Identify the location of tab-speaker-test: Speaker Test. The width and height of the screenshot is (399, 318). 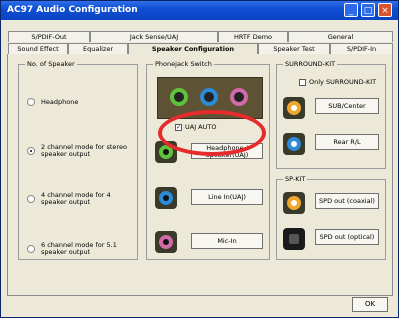
(294, 48).